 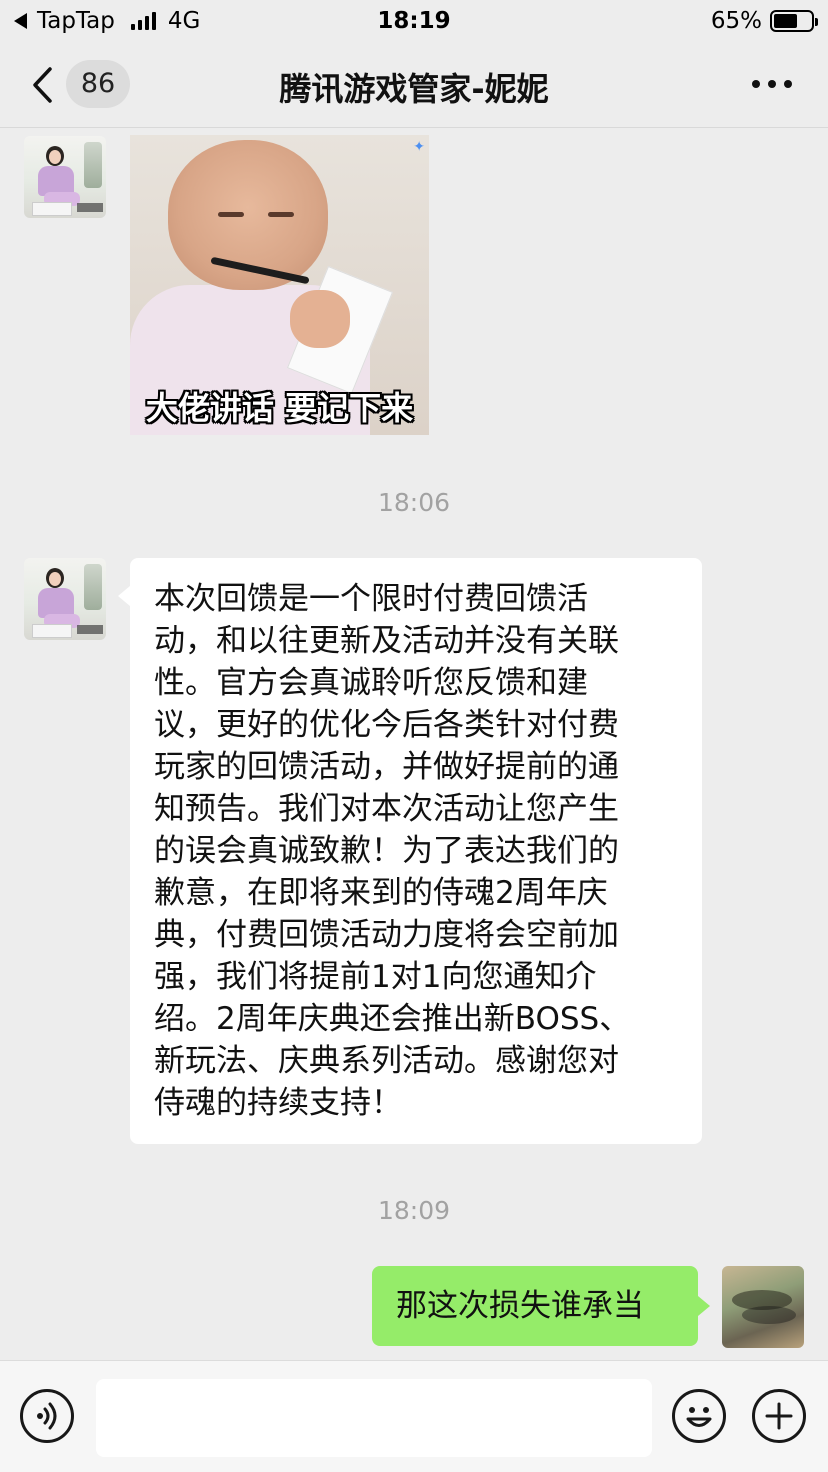 I want to click on sticker-image: ✦ 大佬讲话 要记下来, so click(x=279, y=285).